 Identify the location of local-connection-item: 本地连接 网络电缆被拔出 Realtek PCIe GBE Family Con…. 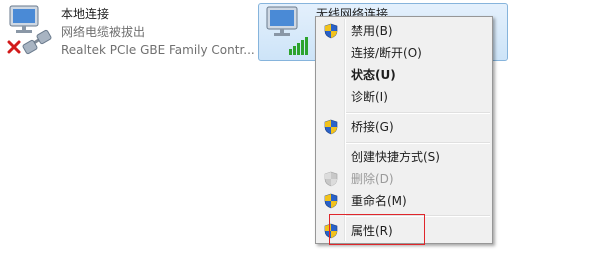
(127, 31).